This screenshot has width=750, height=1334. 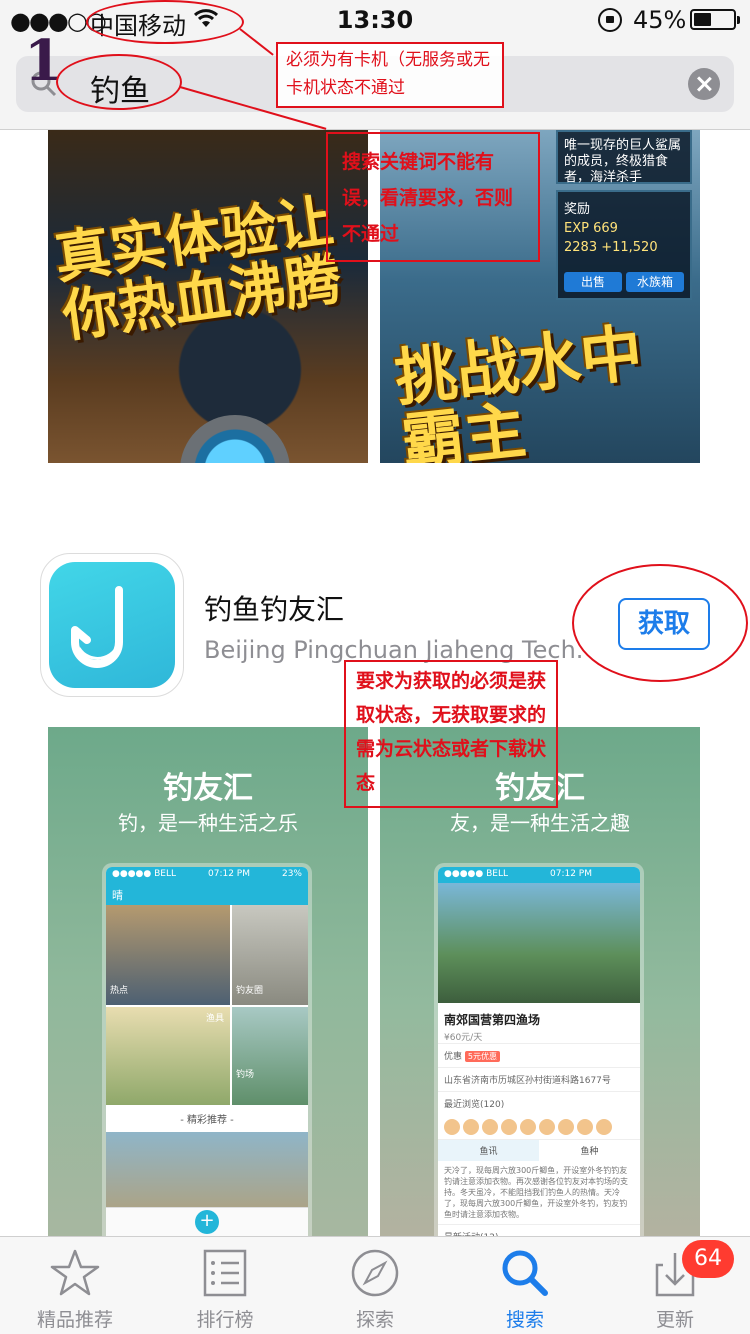 I want to click on place-name: 南郊国营第四渔场, so click(x=492, y=1020).